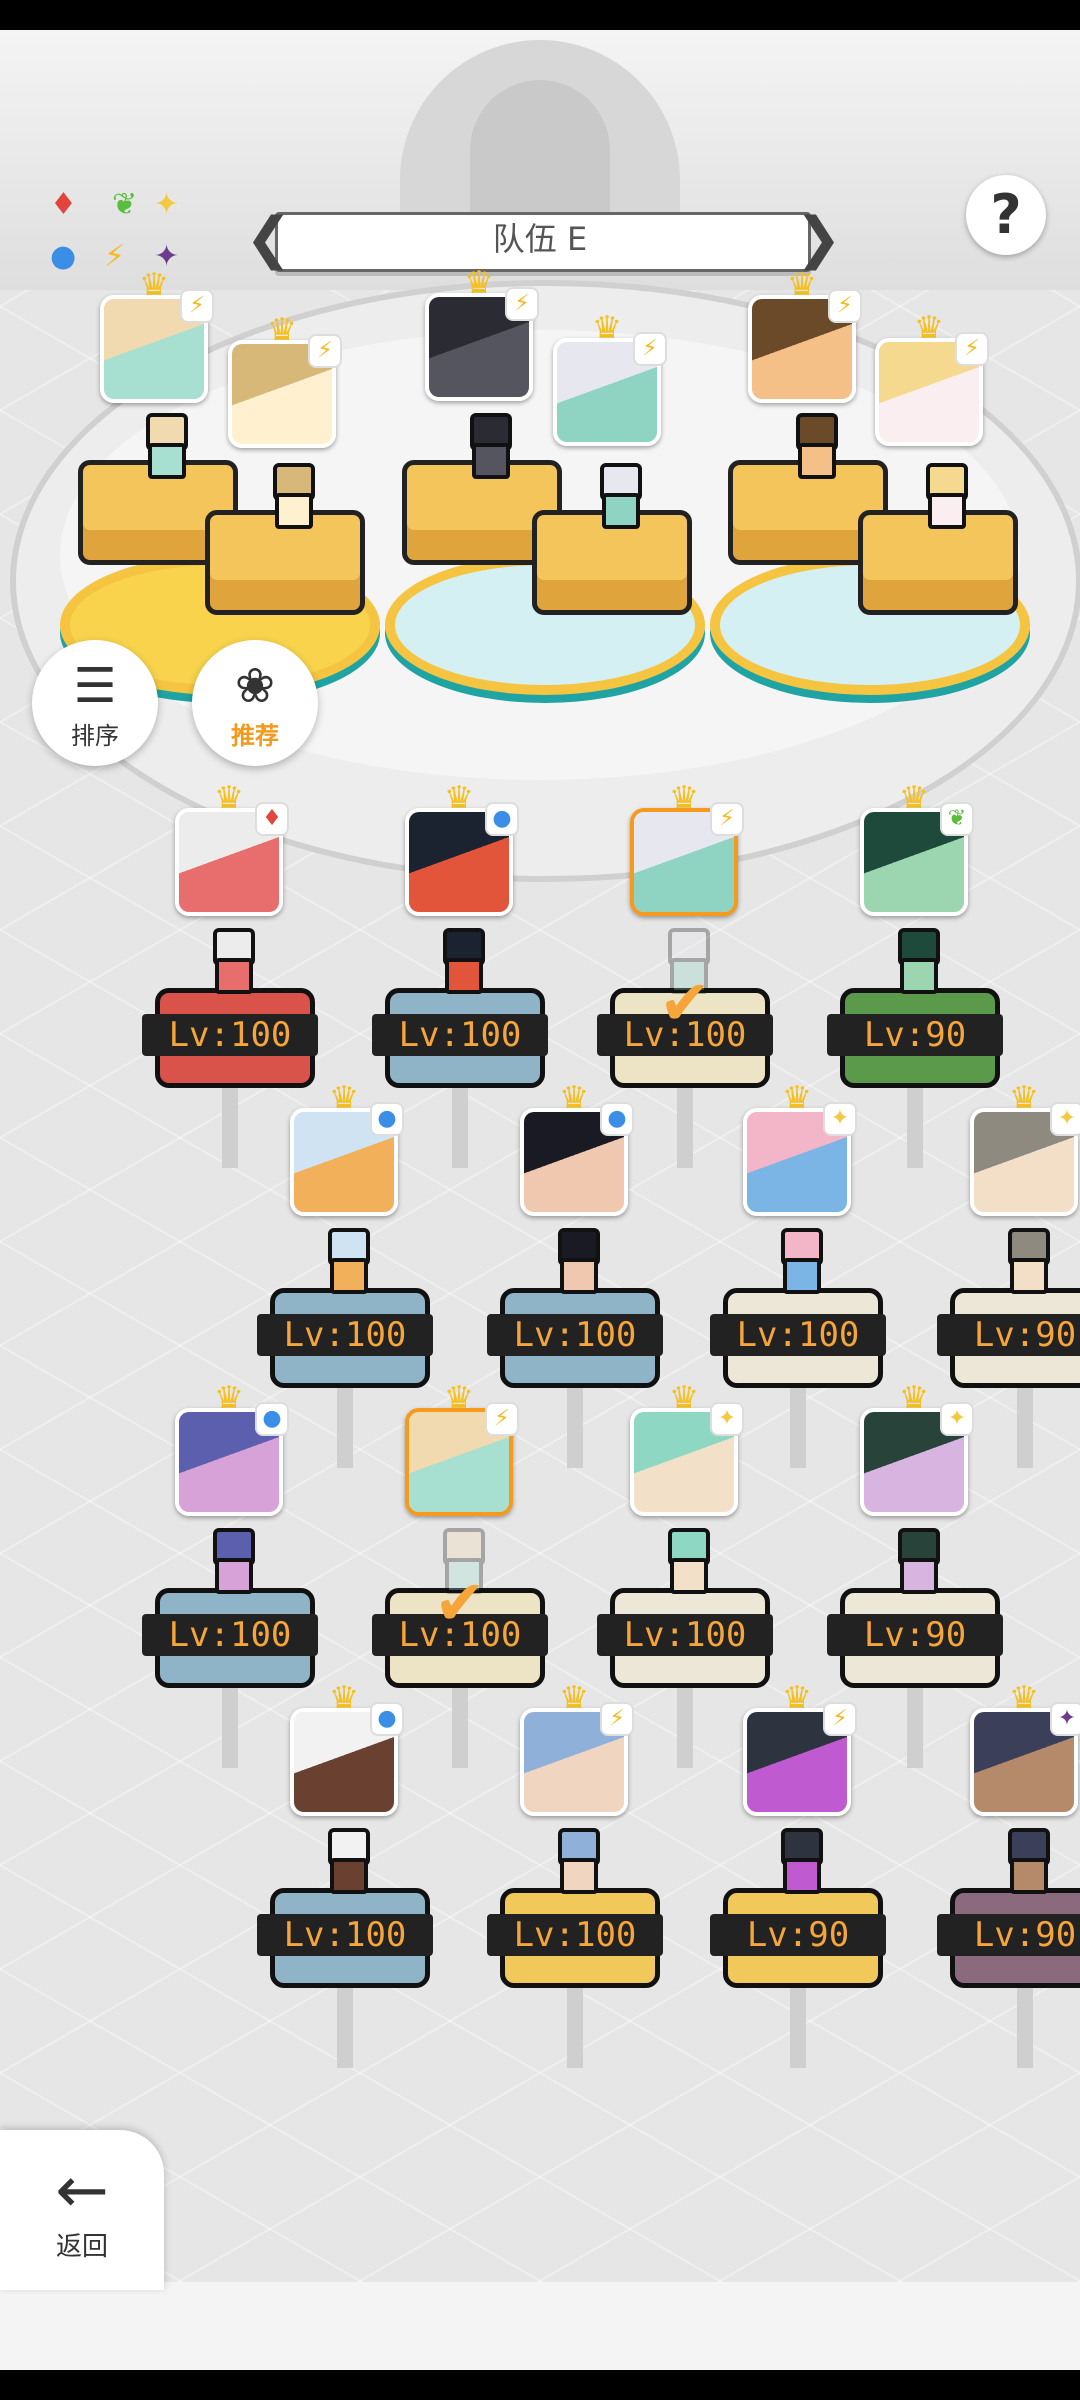 This screenshot has height=2400, width=1080. I want to click on selected-check-icon: ✔, so click(685, 1002).